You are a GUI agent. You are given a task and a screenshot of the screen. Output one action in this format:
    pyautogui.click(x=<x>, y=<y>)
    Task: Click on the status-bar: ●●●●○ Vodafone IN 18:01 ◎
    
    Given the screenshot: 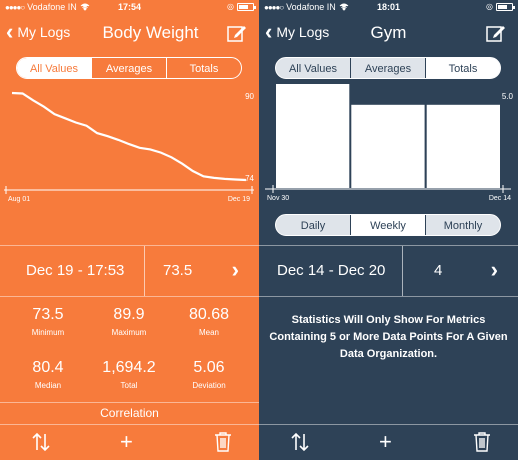 What is the action you would take?
    pyautogui.click(x=388, y=7)
    